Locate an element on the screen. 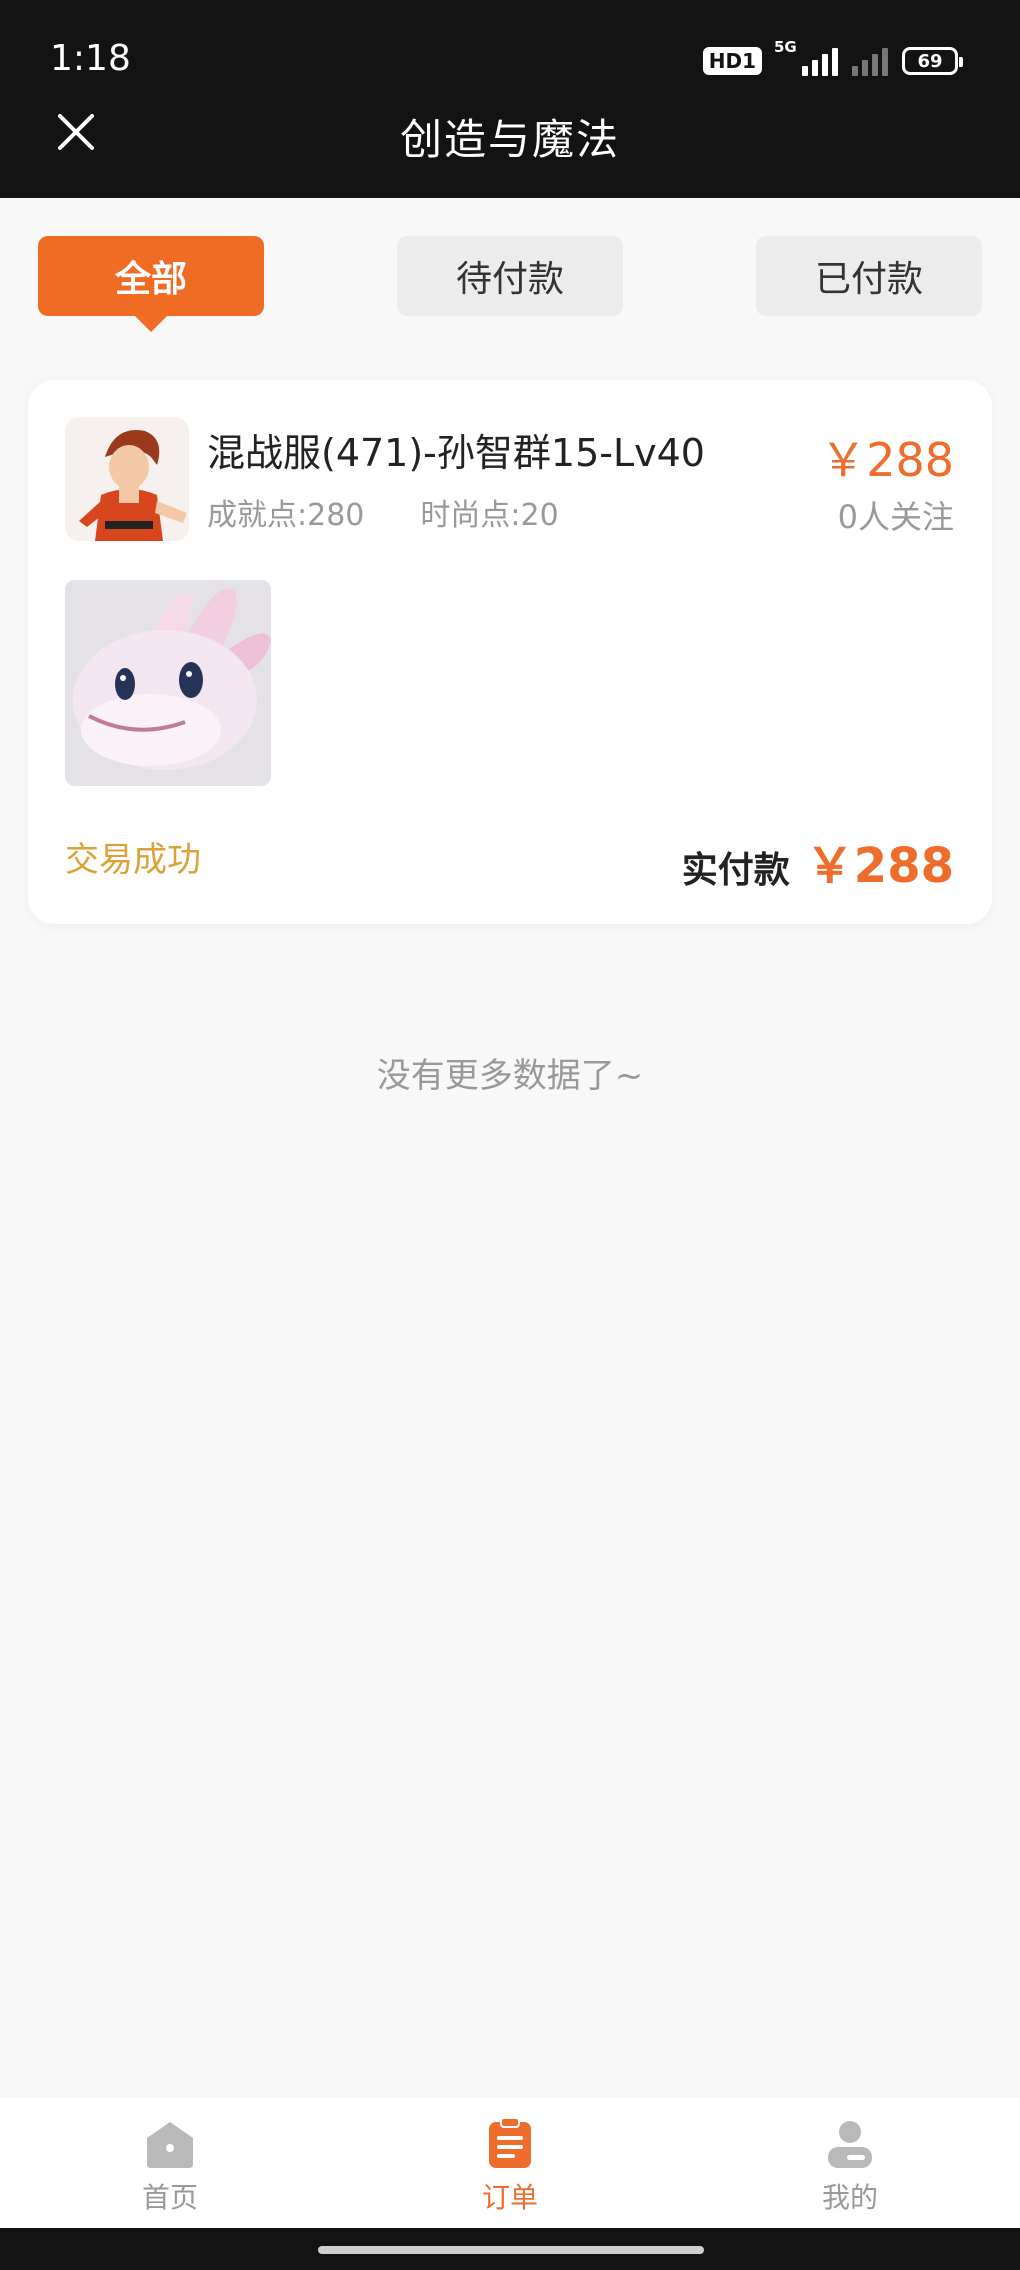 The height and width of the screenshot is (2270, 1020). battery-level: 69 is located at coordinates (930, 61).